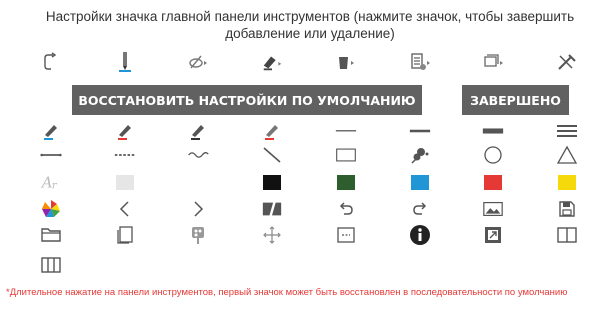 The height and width of the screenshot is (309, 614). Describe the element at coordinates (567, 182) in the screenshot. I see `yellow-swatch` at that location.